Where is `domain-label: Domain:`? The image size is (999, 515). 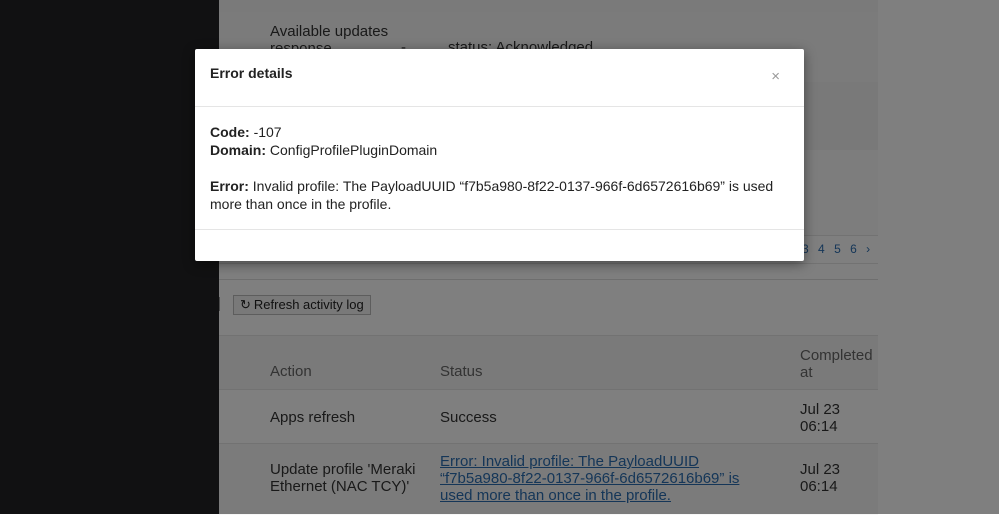 domain-label: Domain: is located at coordinates (238, 150).